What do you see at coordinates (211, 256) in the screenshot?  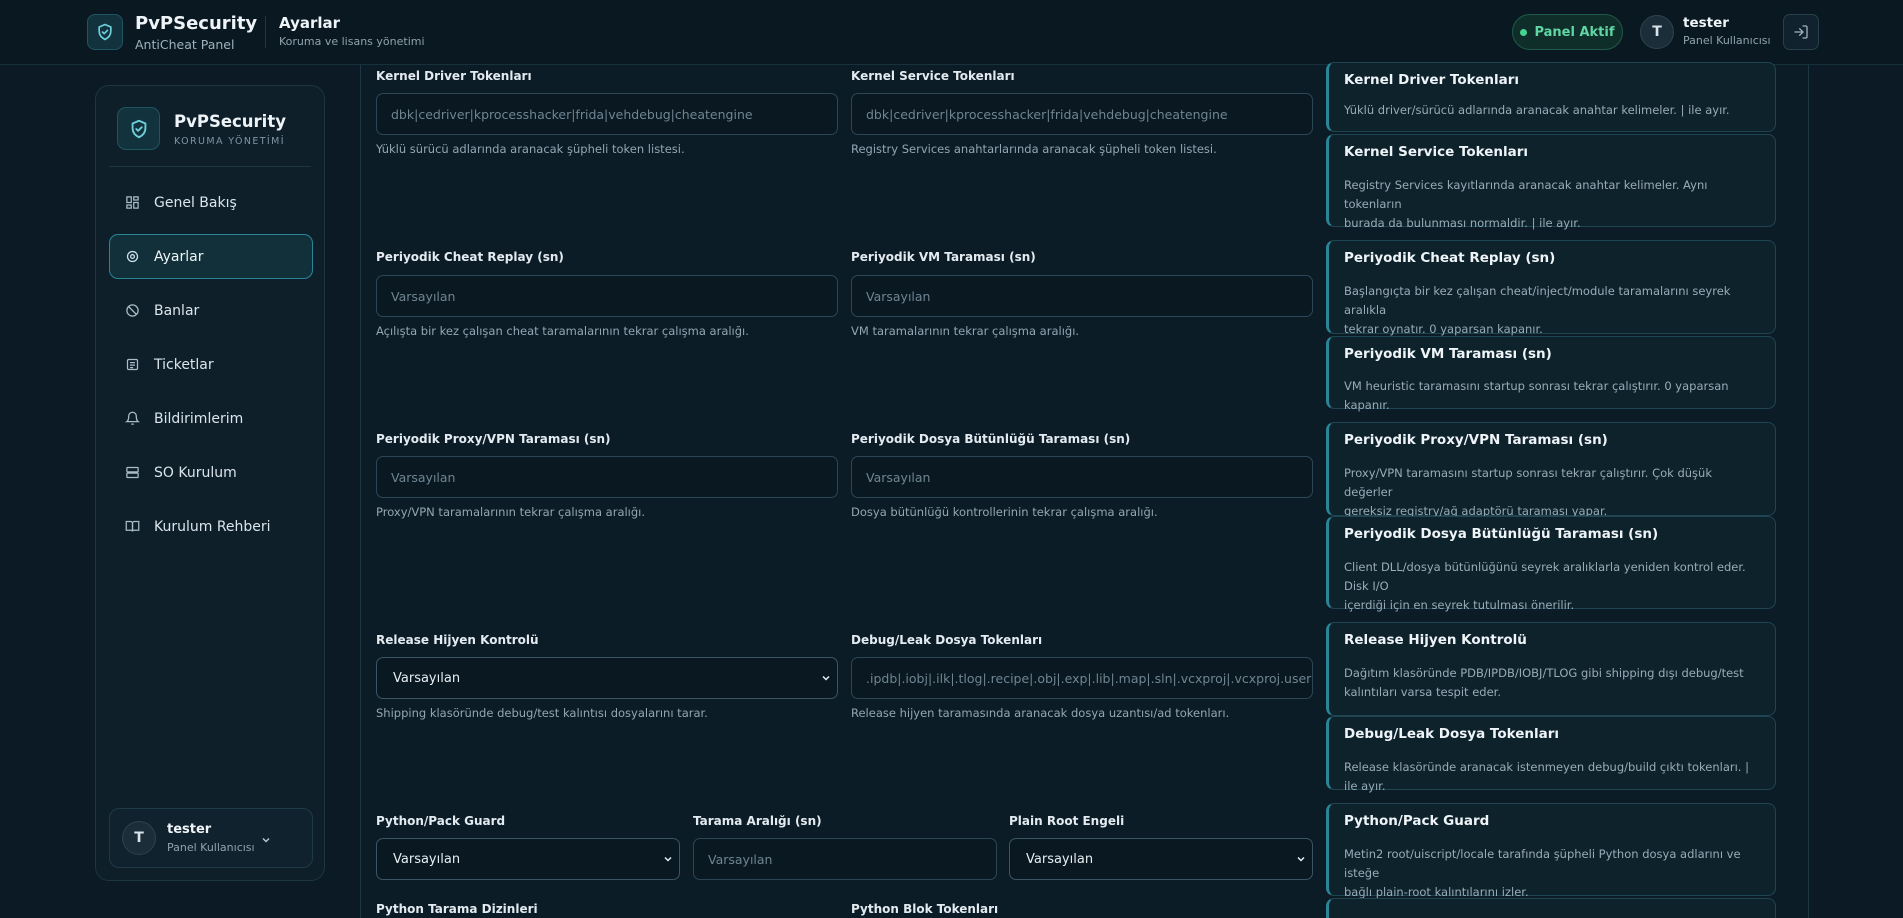 I see `sidebar-item-ayarlar: Ayarlar` at bounding box center [211, 256].